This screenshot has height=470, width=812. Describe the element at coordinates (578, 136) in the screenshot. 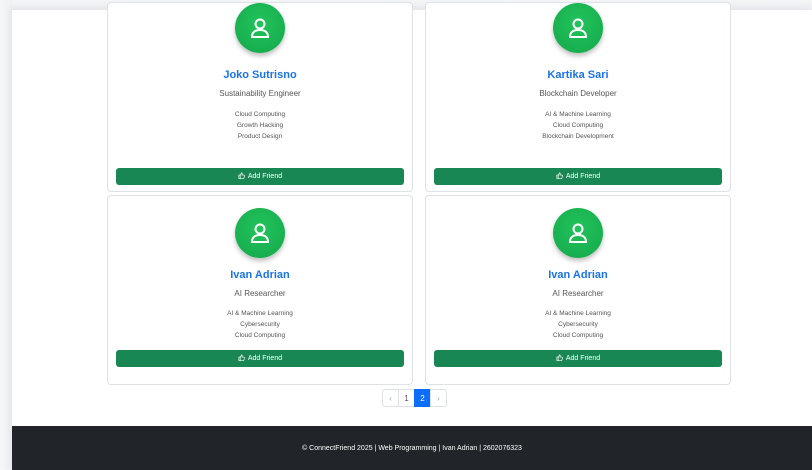

I see `skill-item: Blockchain Development` at that location.